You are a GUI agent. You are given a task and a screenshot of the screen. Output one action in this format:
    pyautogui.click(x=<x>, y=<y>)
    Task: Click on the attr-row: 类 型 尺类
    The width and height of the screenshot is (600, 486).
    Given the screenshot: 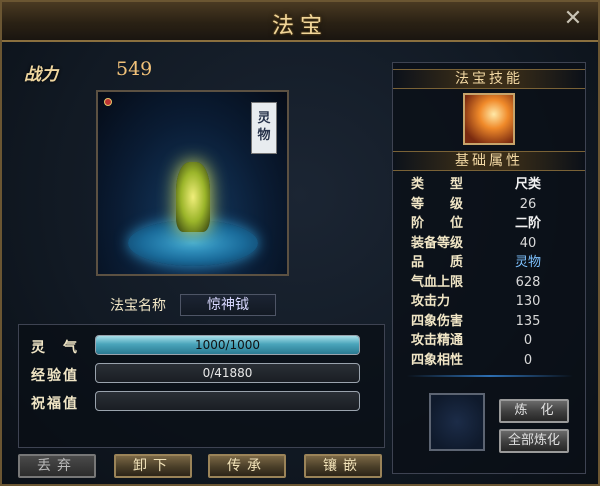 What is the action you would take?
    pyautogui.click(x=491, y=185)
    